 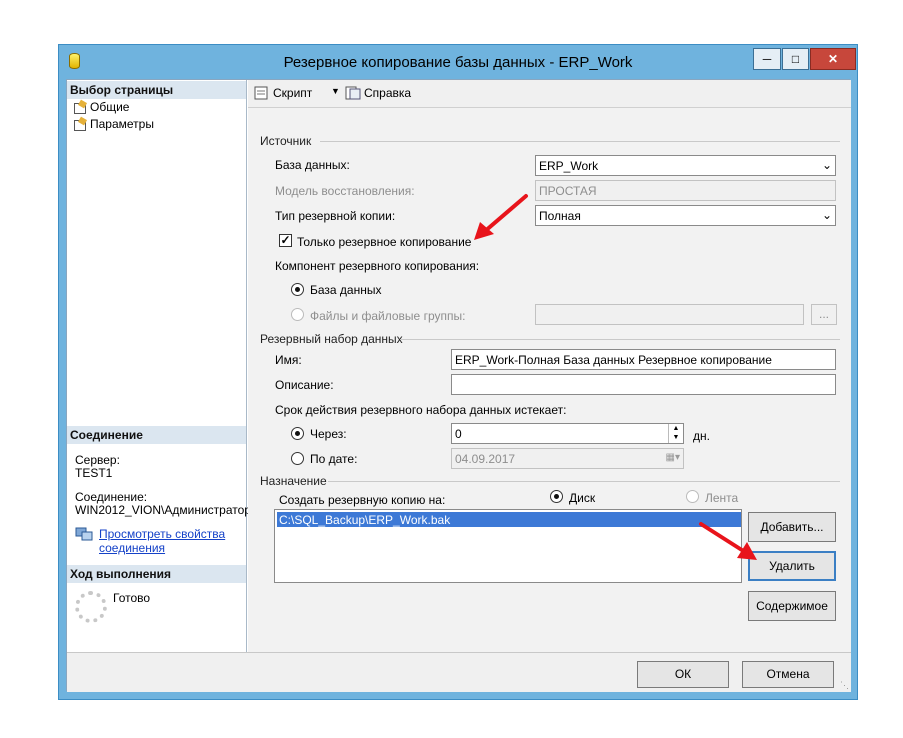 I want to click on expire-after-radio, so click(x=297, y=433).